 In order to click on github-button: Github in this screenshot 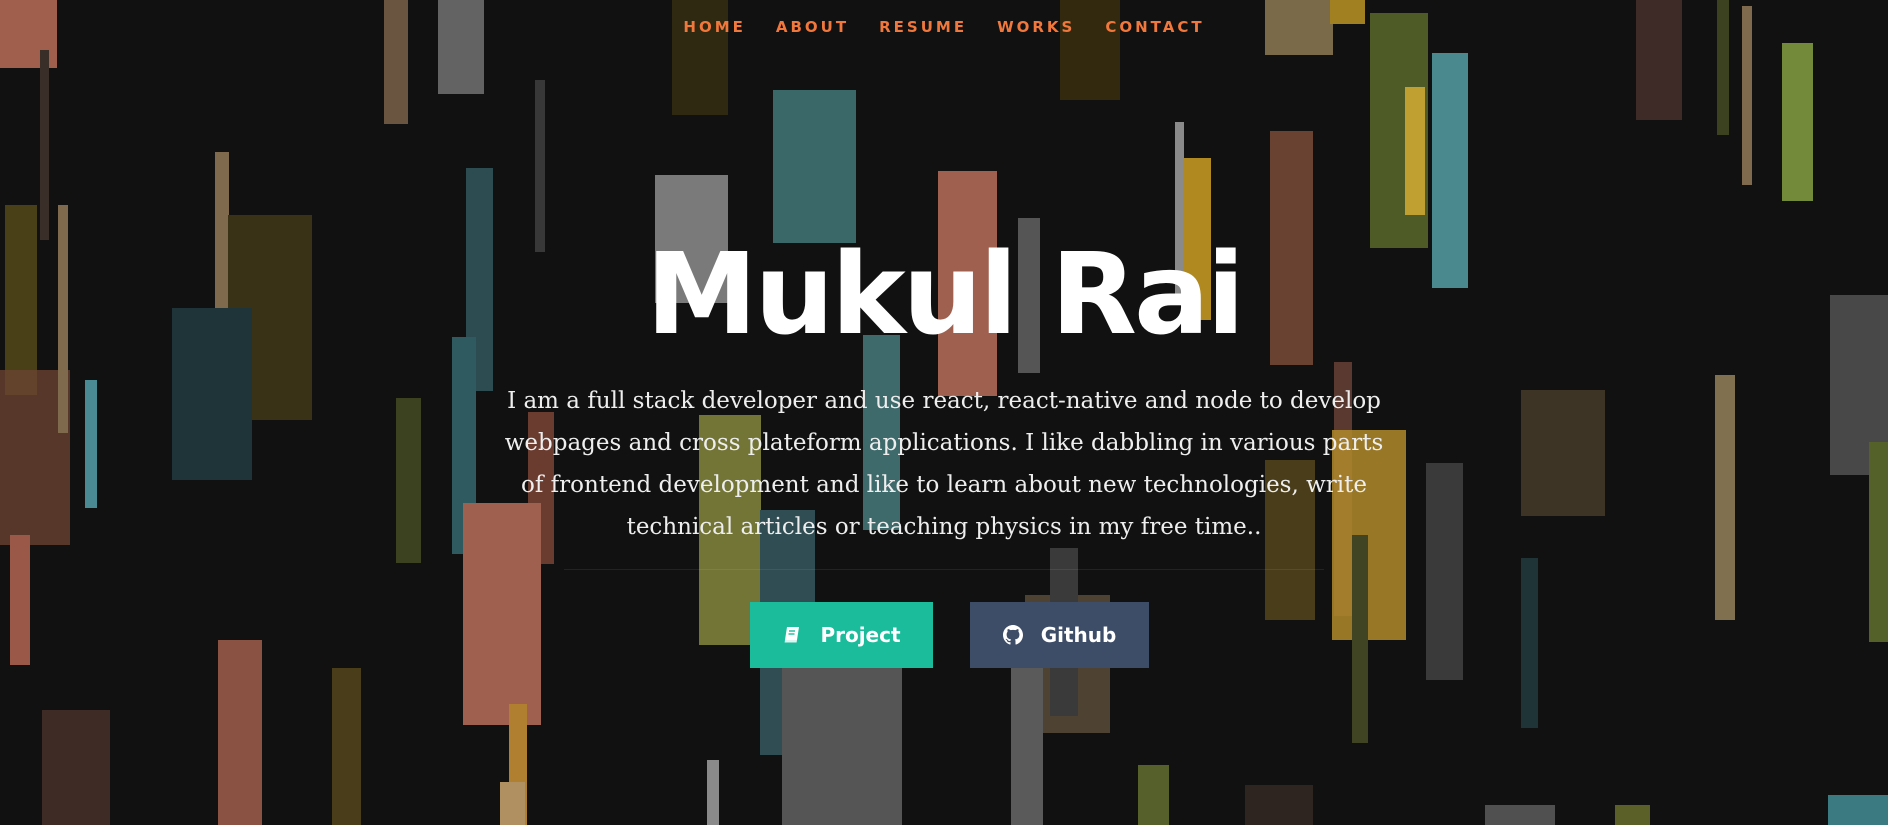, I will do `click(1059, 635)`.